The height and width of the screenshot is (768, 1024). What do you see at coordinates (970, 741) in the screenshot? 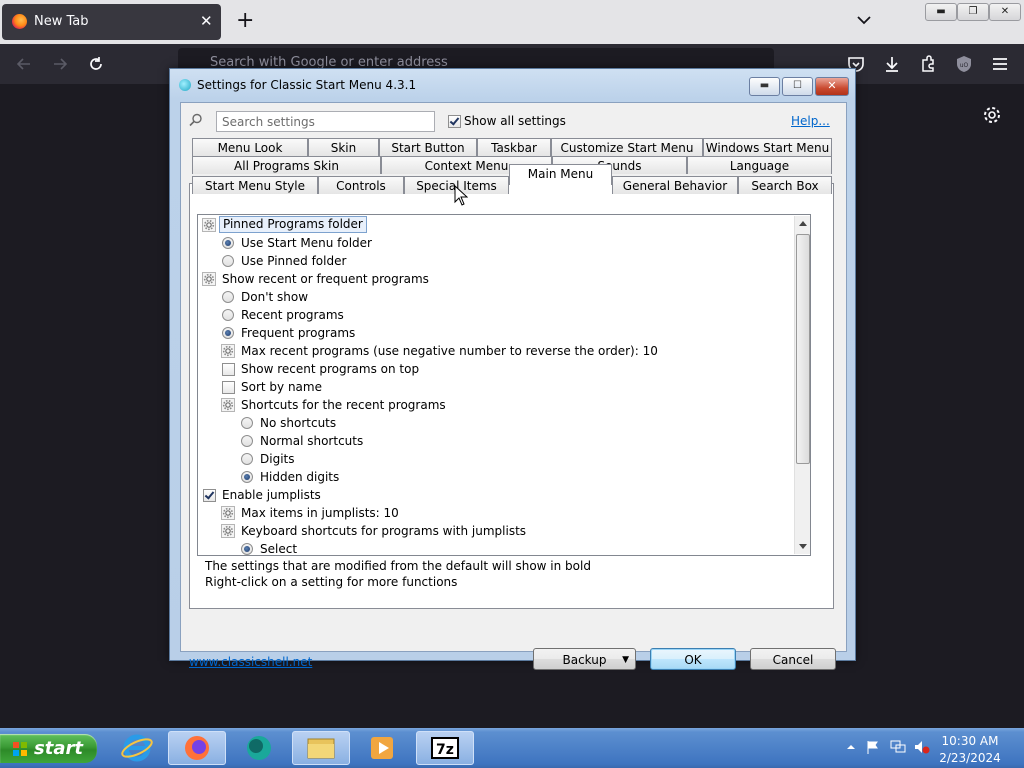
I see `clock-time: 10:30 AM` at bounding box center [970, 741].